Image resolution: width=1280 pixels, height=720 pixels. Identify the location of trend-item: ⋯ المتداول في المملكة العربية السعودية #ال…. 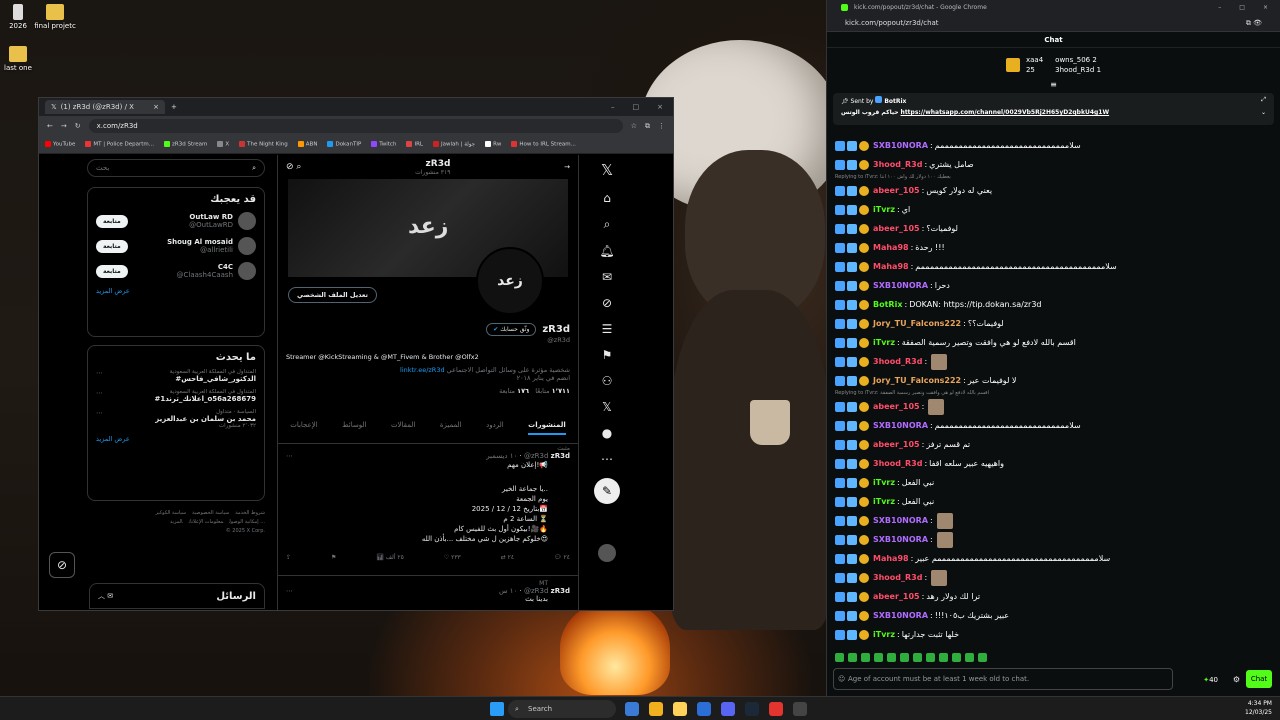
(176, 376).